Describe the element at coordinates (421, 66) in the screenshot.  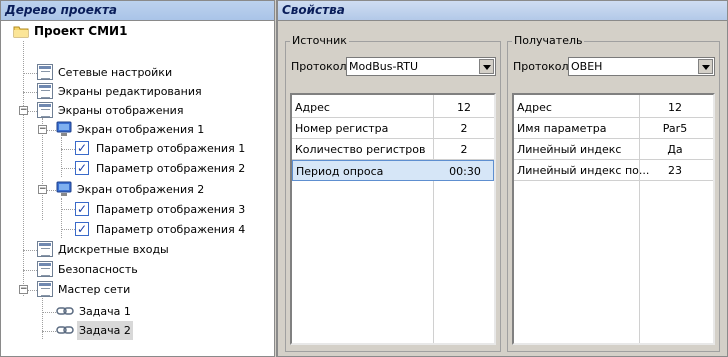
I see `source-protocol-select: ModBus-RTU` at that location.